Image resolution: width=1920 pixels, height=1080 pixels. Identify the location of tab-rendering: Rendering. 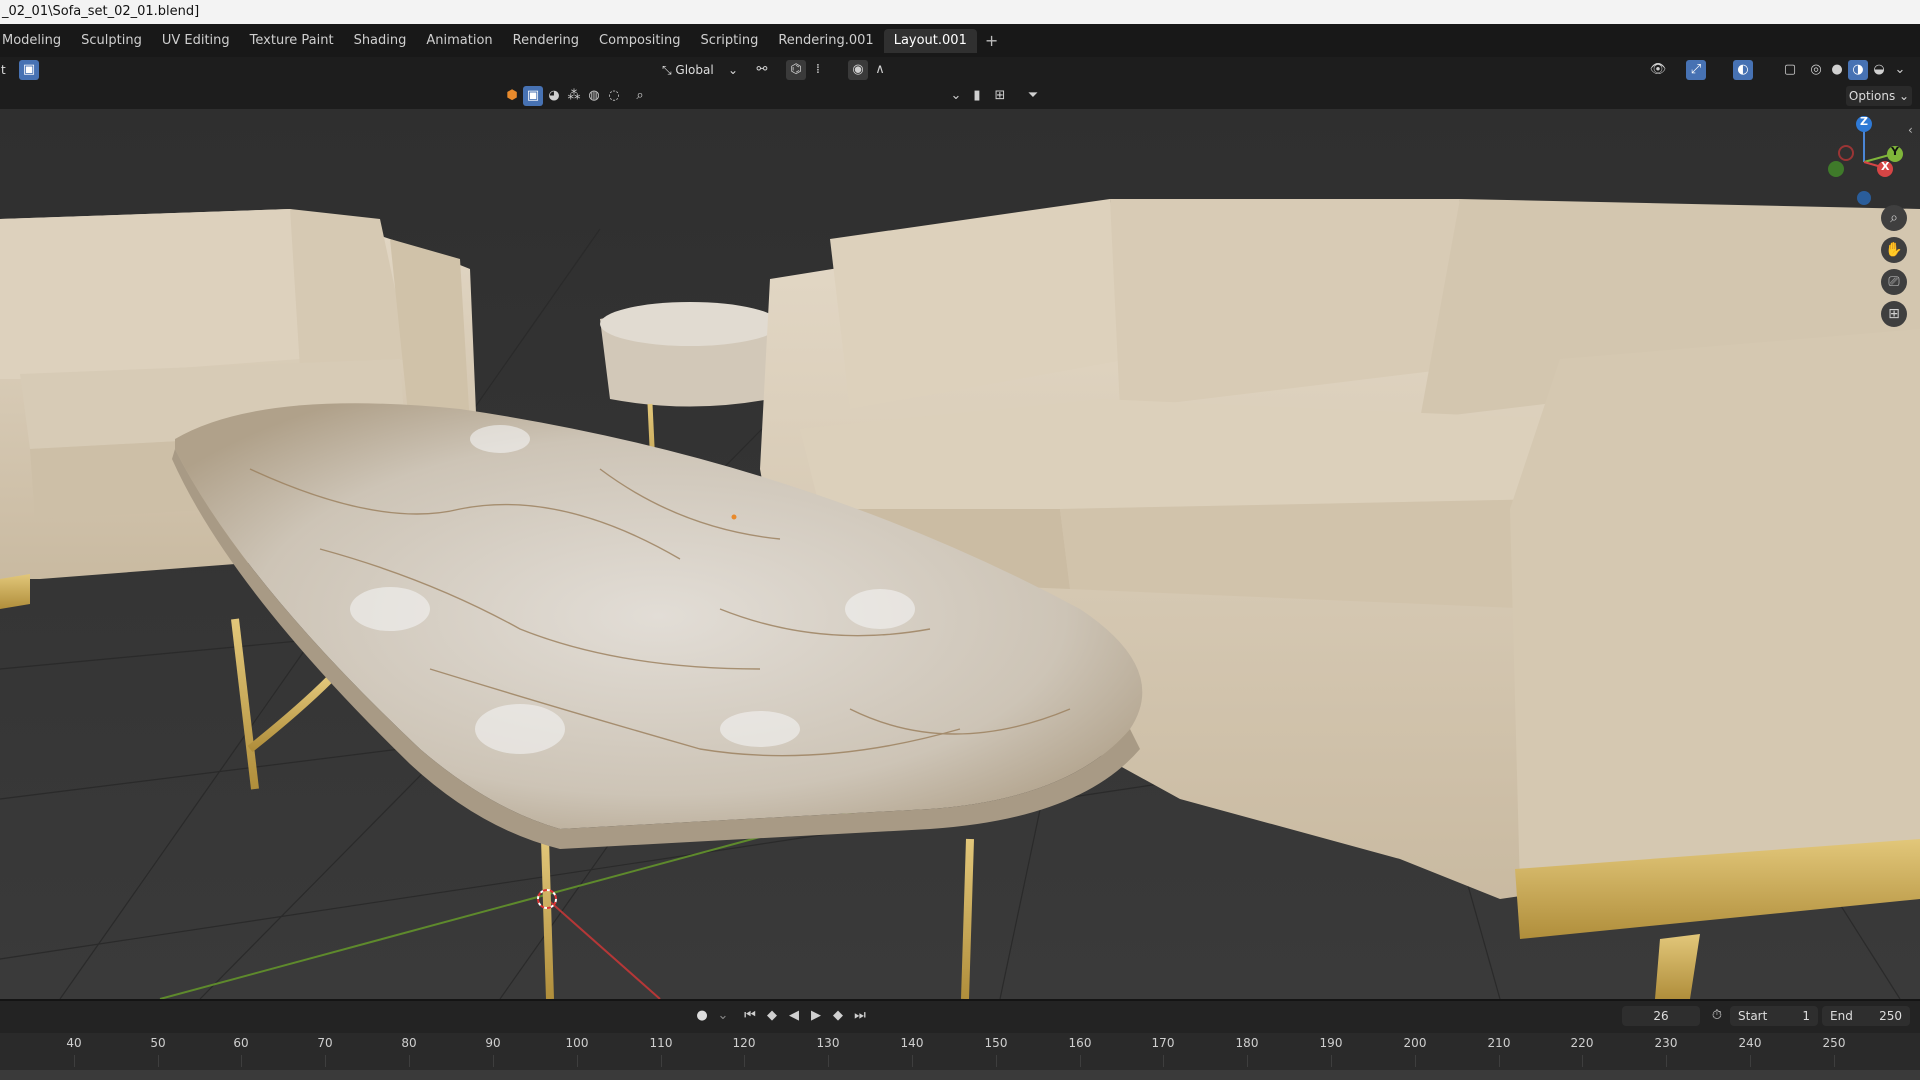
(546, 41).